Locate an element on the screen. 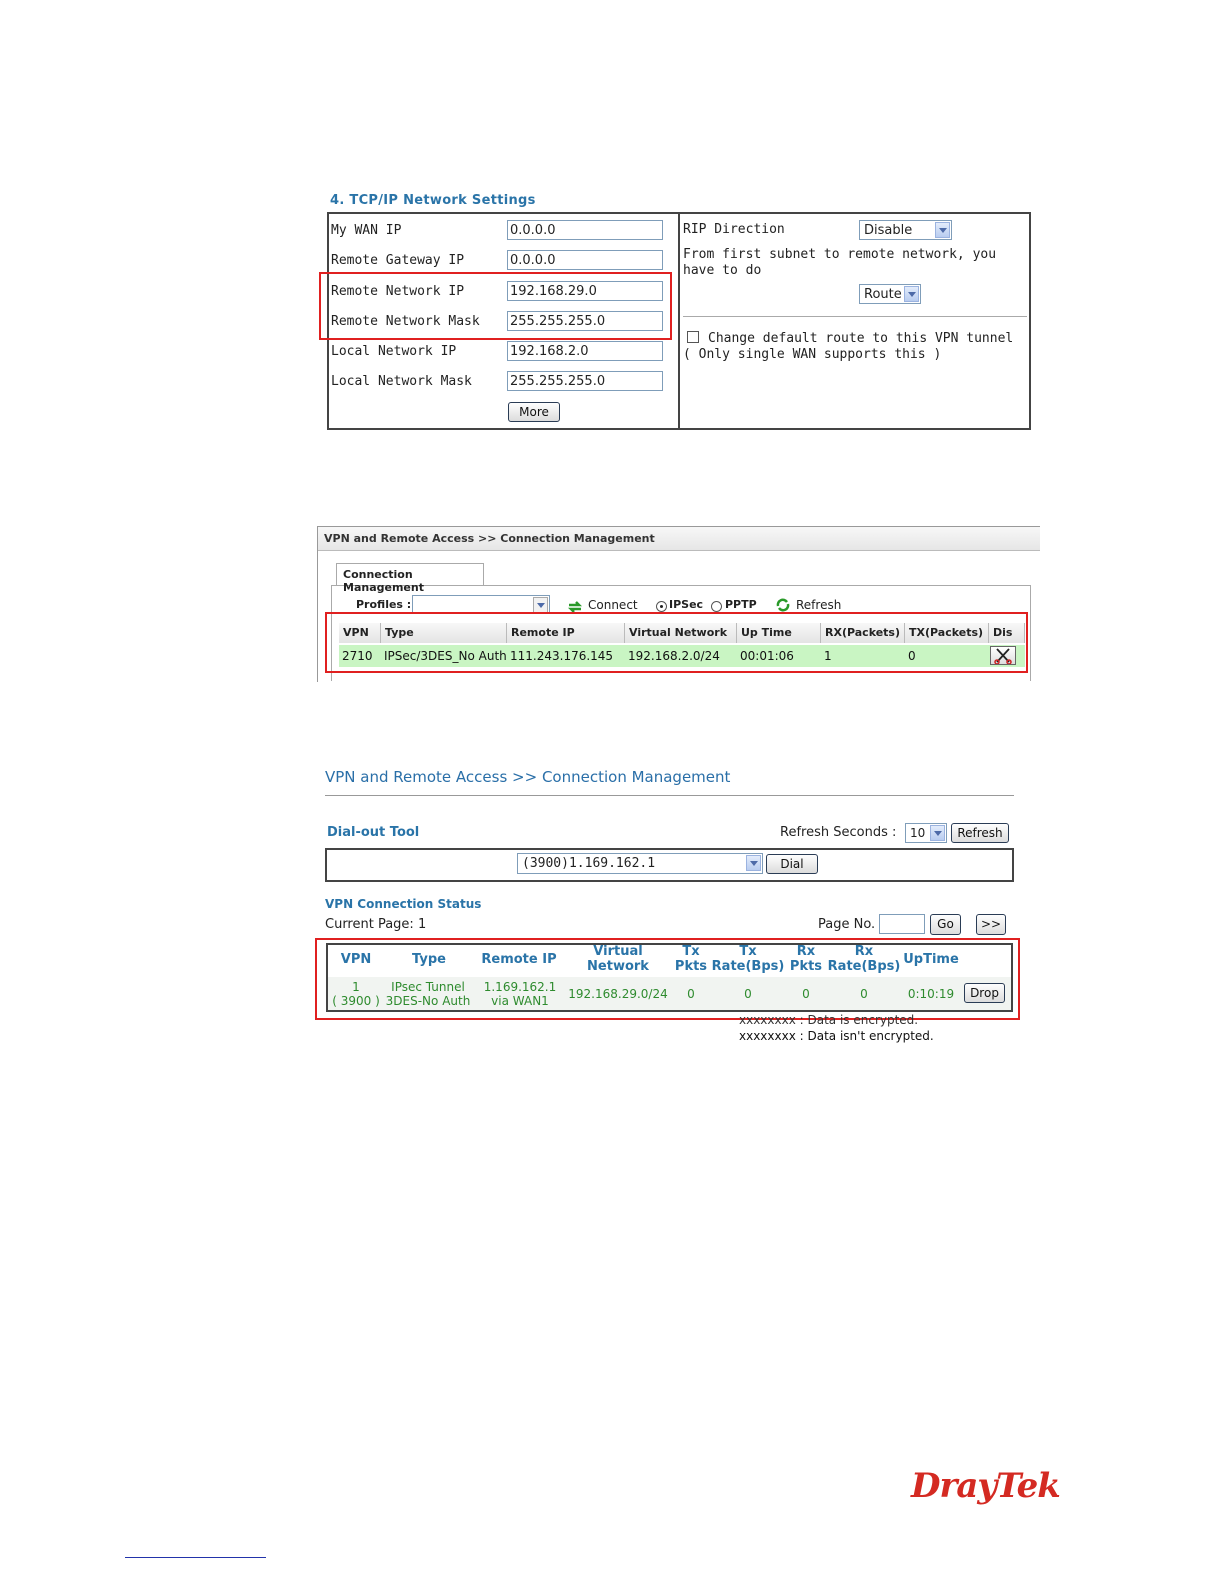  legend-encrypted: xxxxxxxx : Data is encrypted. is located at coordinates (829, 1020).